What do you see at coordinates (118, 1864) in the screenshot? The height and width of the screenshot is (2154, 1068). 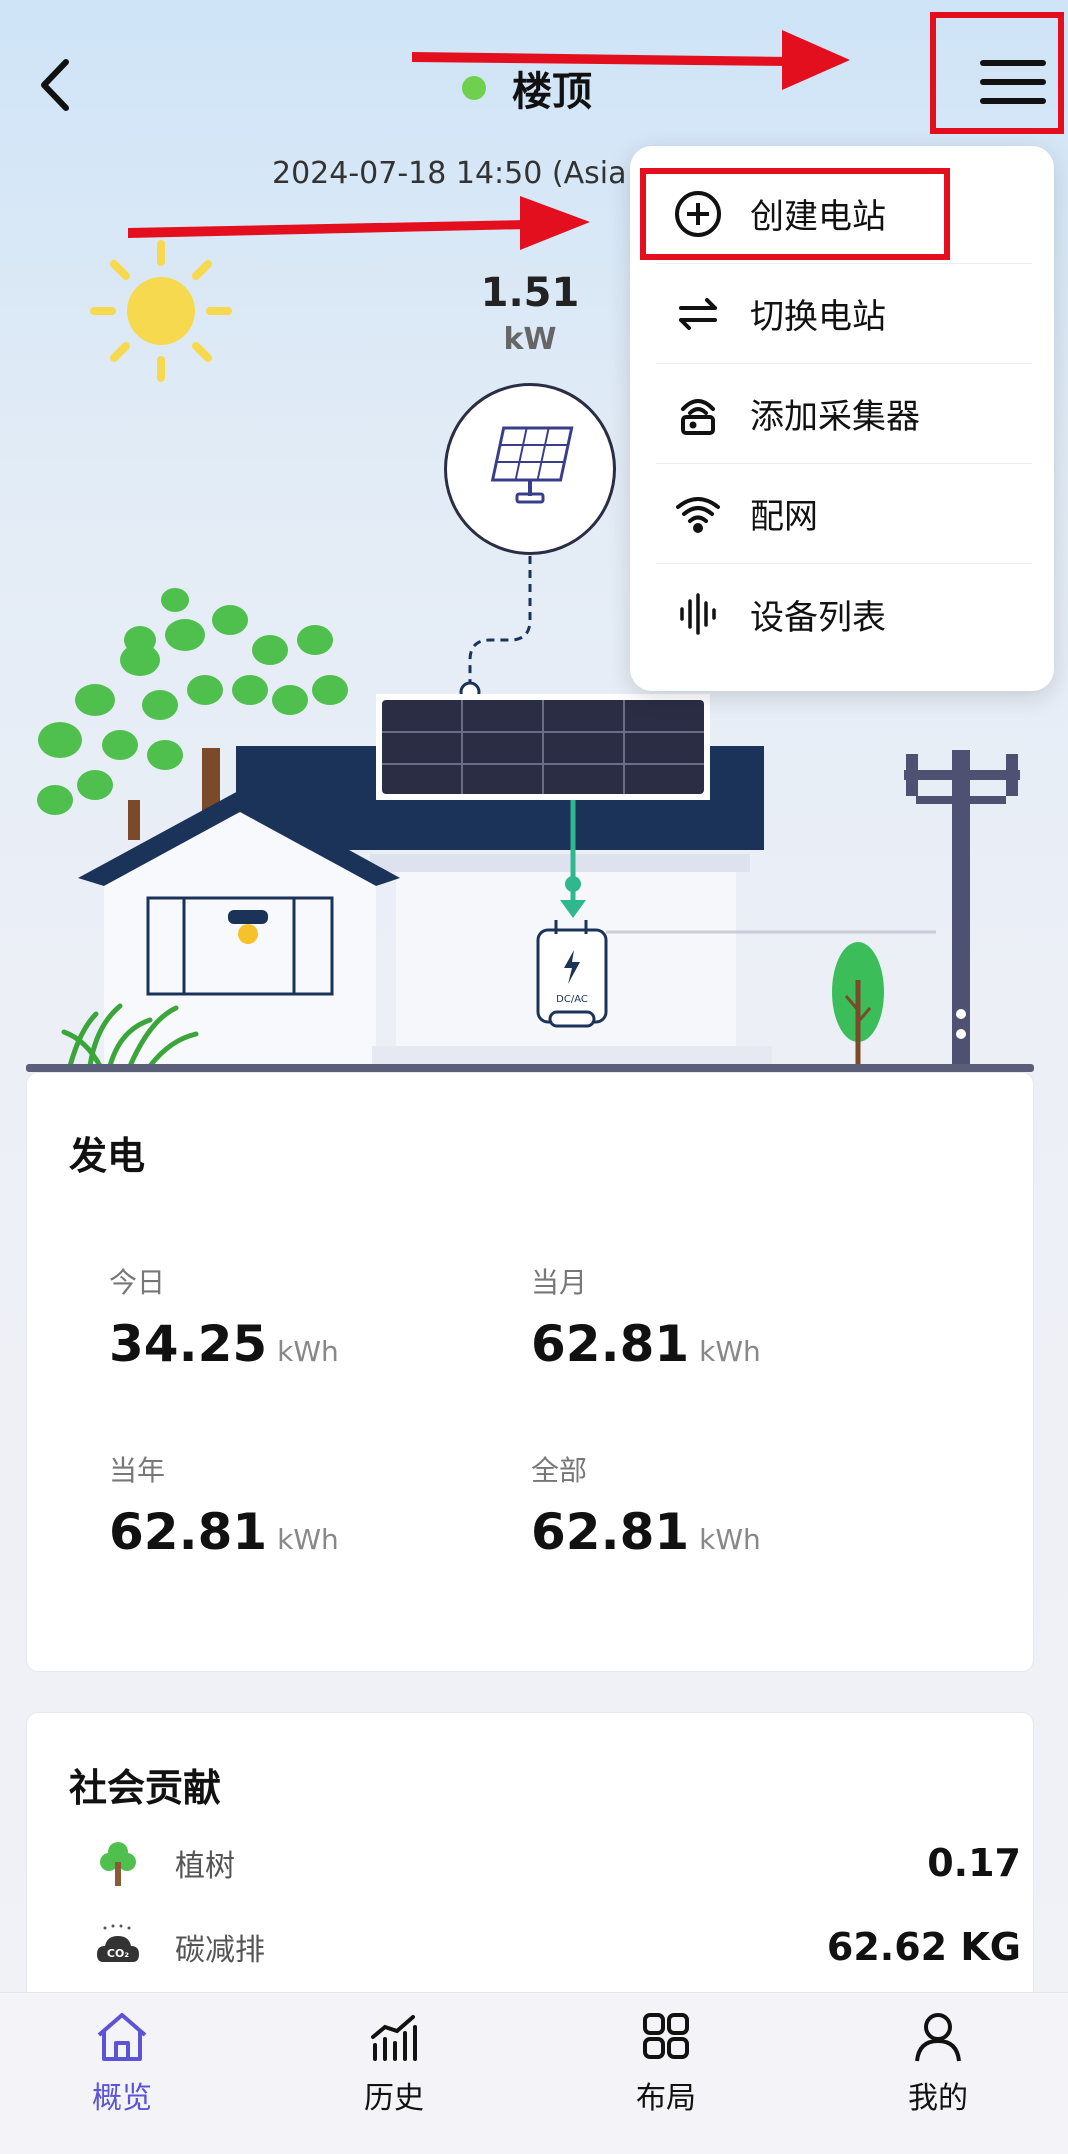 I see `tree-icon` at bounding box center [118, 1864].